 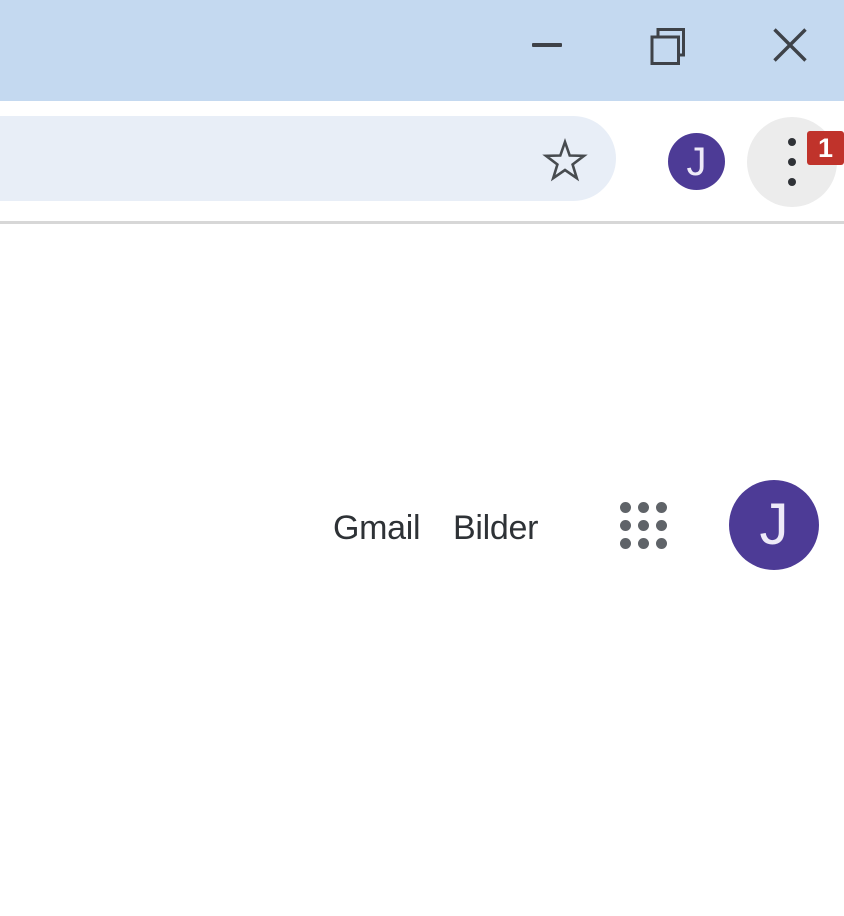 I want to click on close-icon, so click(x=790, y=45).